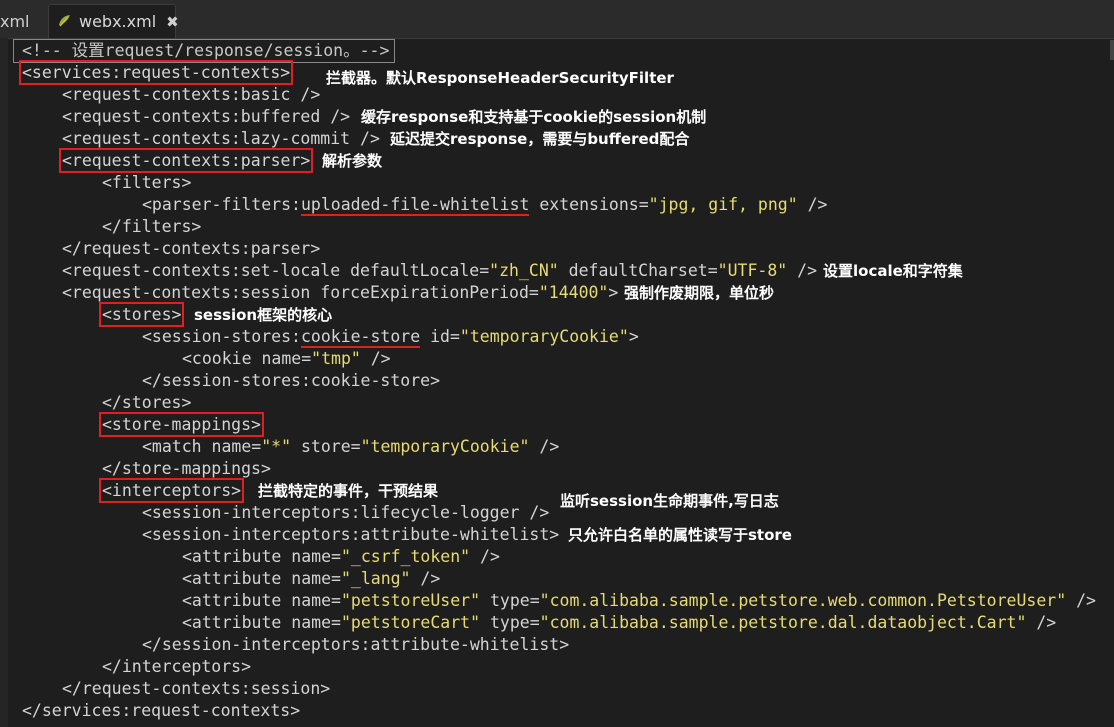 The image size is (1114, 727). I want to click on code-token: <filters>, so click(147, 182).